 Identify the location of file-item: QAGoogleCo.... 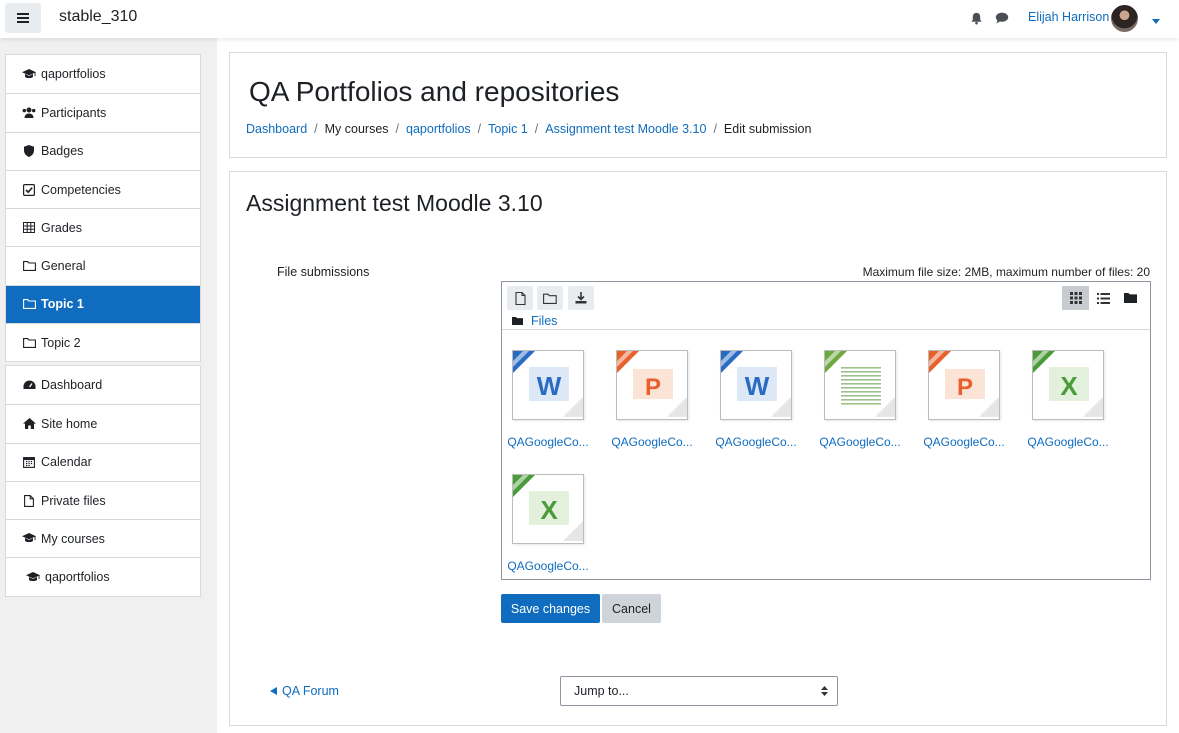
(860, 399).